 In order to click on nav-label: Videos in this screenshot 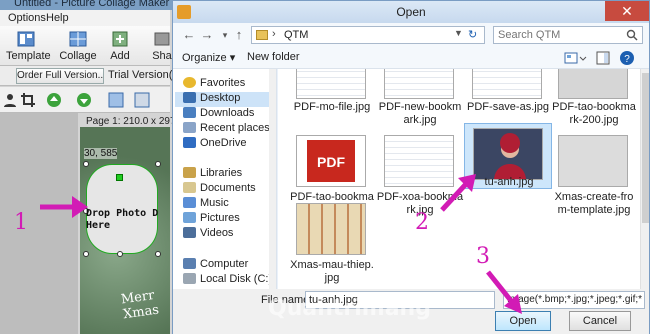, I will do `click(217, 233)`.